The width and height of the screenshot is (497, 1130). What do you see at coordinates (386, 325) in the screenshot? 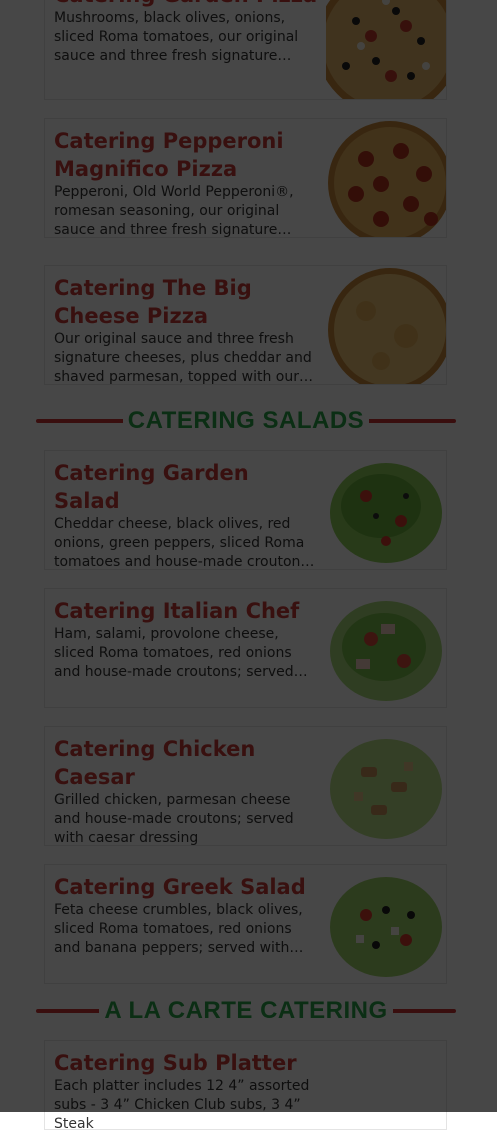
I see `pizza-cheese-image` at bounding box center [386, 325].